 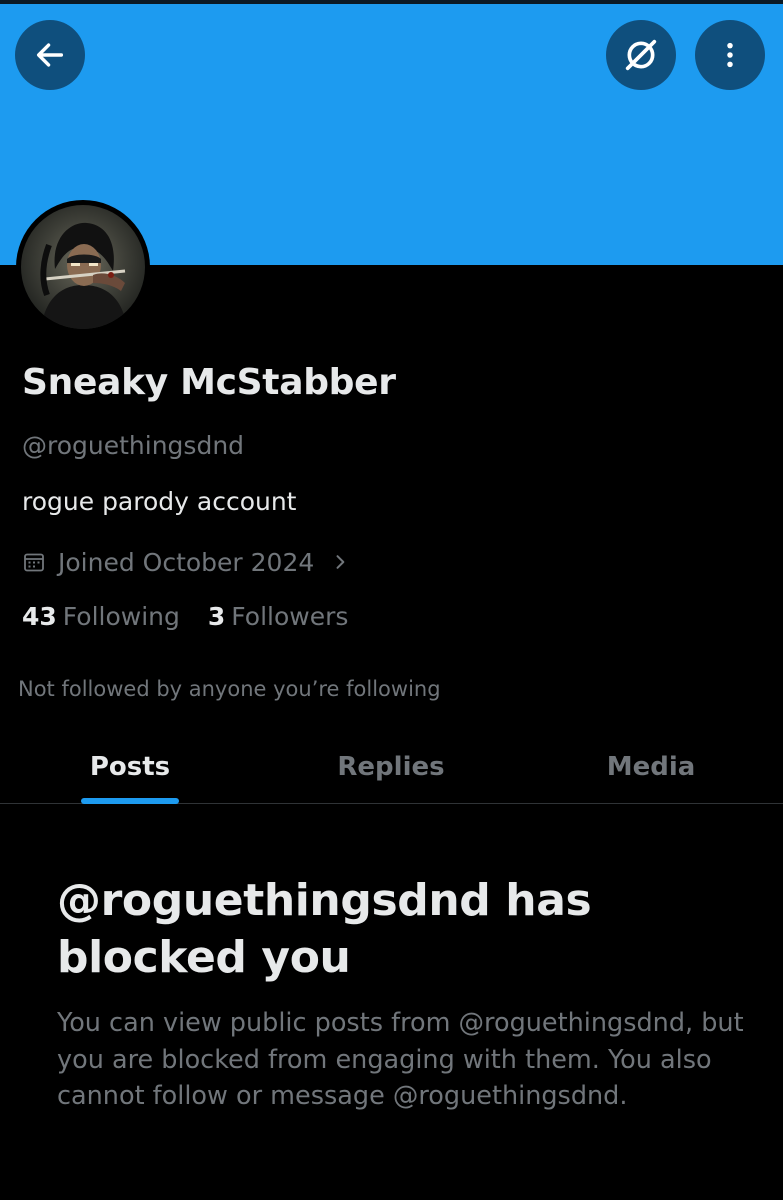 What do you see at coordinates (130, 766) in the screenshot?
I see `tab-posts: Posts` at bounding box center [130, 766].